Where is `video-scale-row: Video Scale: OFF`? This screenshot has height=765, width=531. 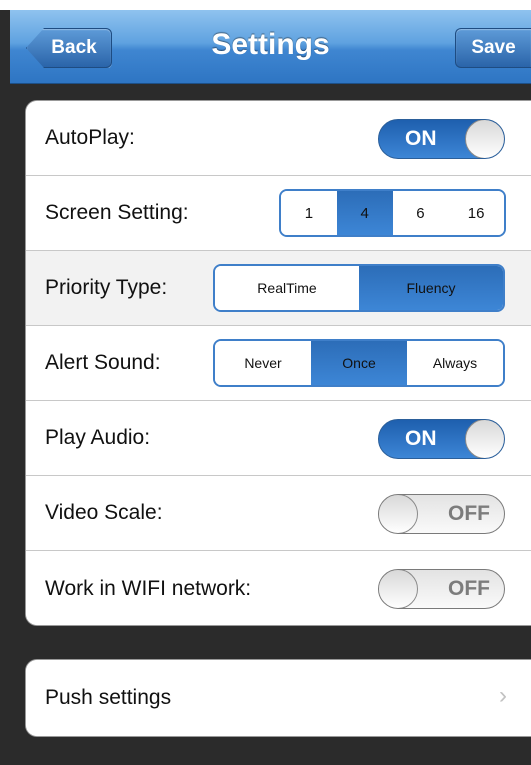 video-scale-row: Video Scale: OFF is located at coordinates (278, 513).